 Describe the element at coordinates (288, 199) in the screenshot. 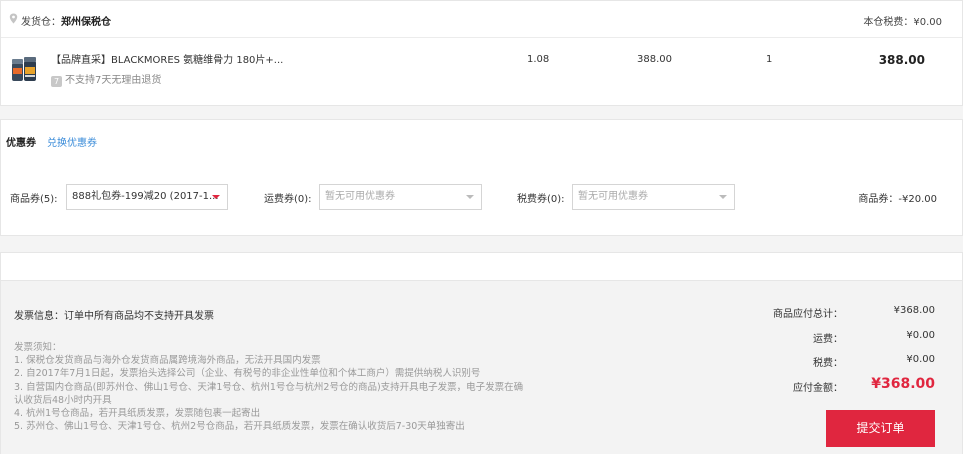

I see `shipping-coupon-label: 运费券(0):` at that location.